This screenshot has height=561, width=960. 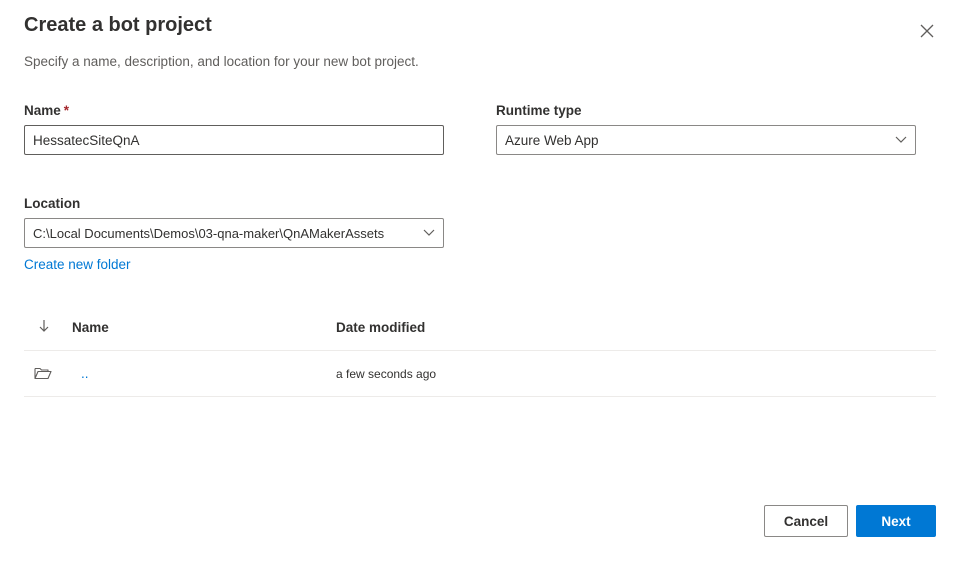 I want to click on sort-arrow-down-icon, so click(x=44, y=327).